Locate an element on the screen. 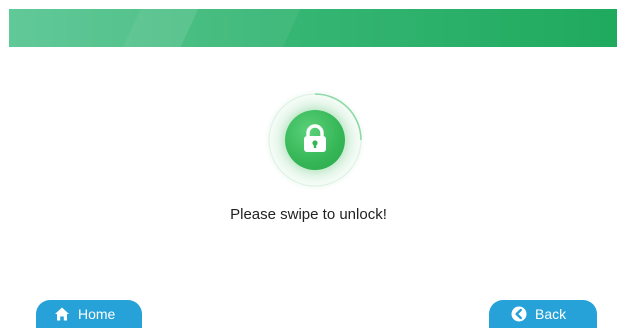  back-button: Back is located at coordinates (543, 314).